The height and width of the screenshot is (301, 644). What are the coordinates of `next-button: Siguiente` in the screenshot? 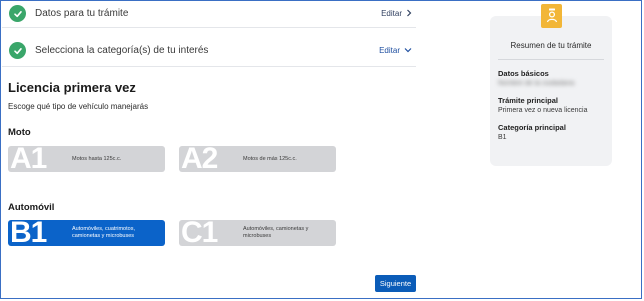 It's located at (395, 283).